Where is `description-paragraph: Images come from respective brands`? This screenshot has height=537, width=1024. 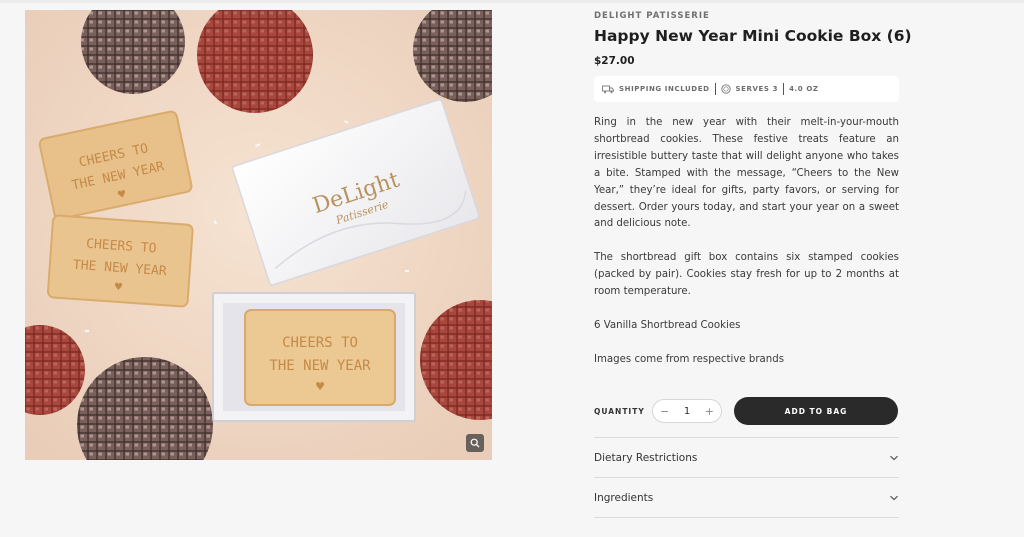
description-paragraph: Images come from respective brands is located at coordinates (689, 359).